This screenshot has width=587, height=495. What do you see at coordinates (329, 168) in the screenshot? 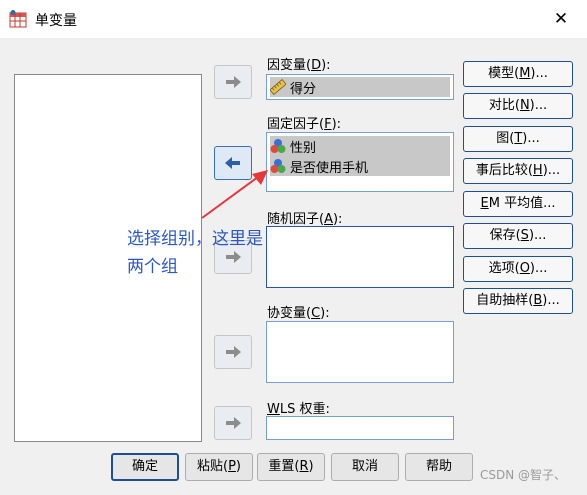
I see `fixed-factor-item-label: 是否使用手机` at bounding box center [329, 168].